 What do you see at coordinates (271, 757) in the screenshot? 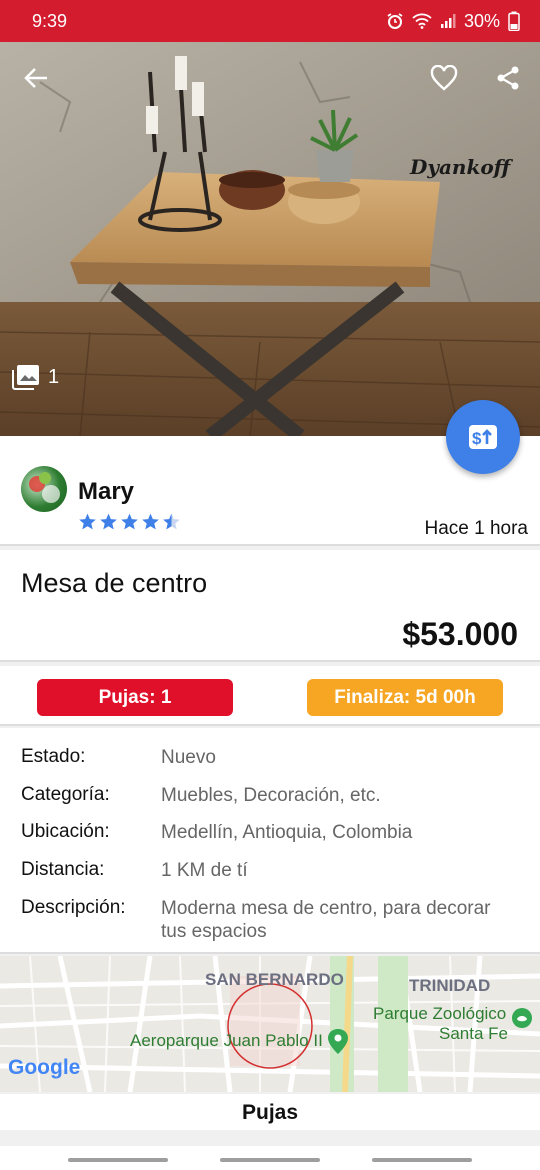
I see `detail-row-estado: Estado: Nuevo` at bounding box center [271, 757].